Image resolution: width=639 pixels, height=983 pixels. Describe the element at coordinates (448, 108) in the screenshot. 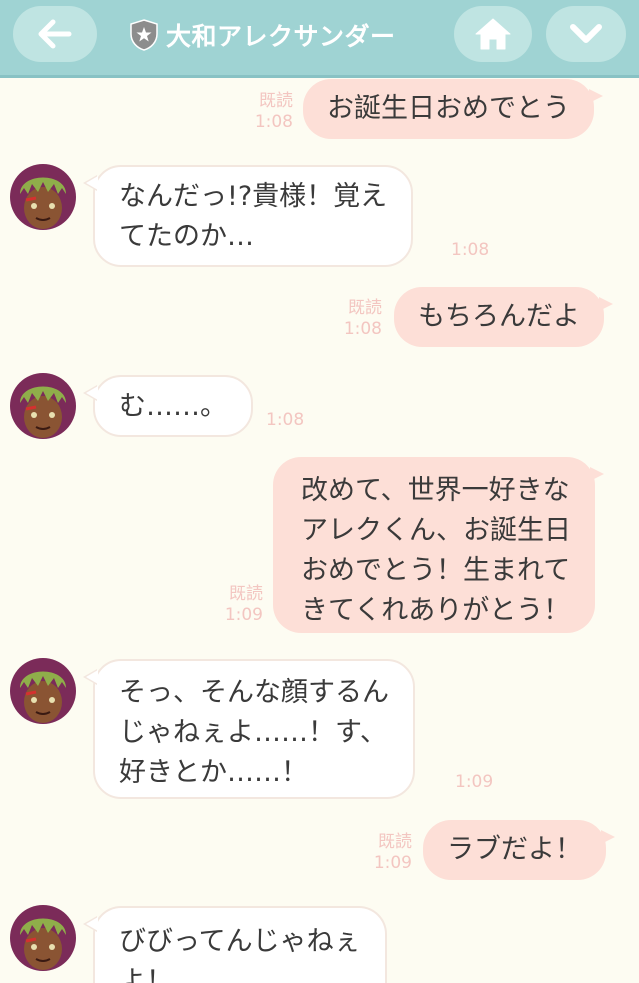

I see `message-text: お誕生日おめでとう` at that location.